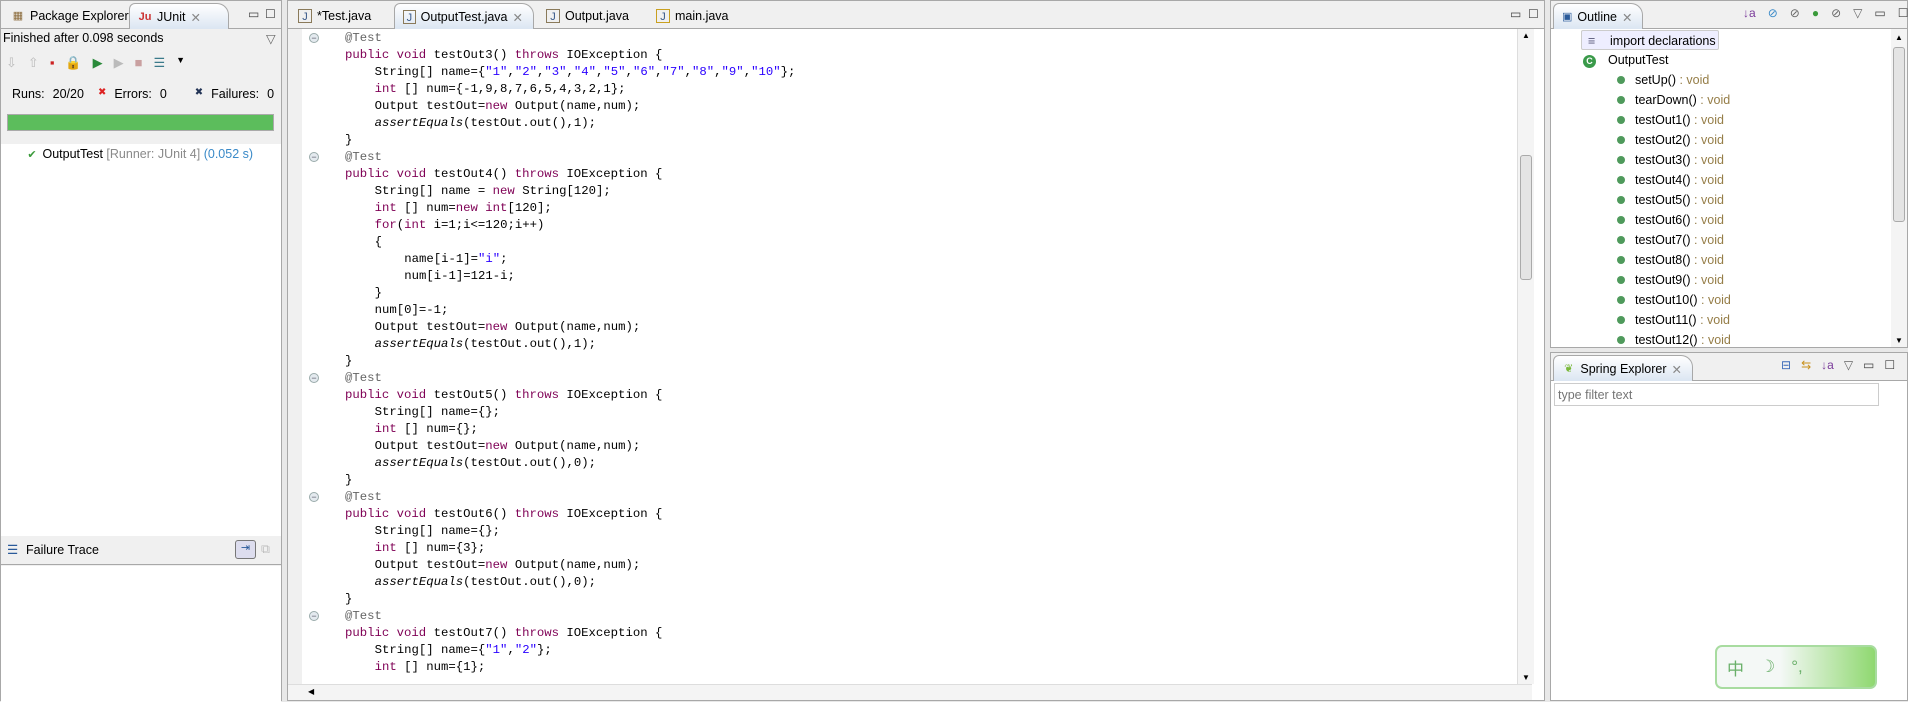 The width and height of the screenshot is (1908, 702). Describe the element at coordinates (1836, 13) in the screenshot. I see `hide-local-types-icon: ⊘` at that location.